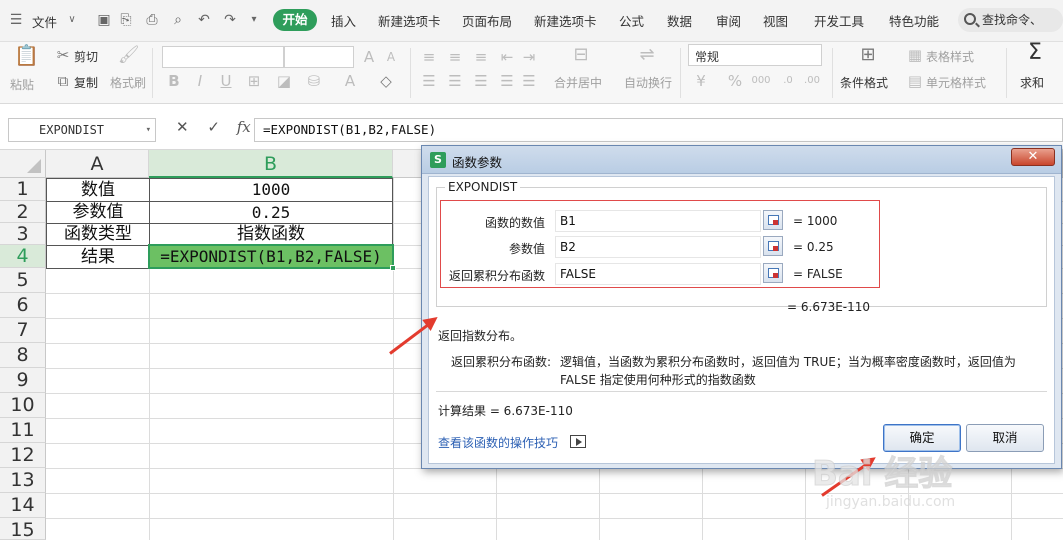 This screenshot has width=1063, height=543. What do you see at coordinates (956, 82) in the screenshot?
I see `cell-style-button: 单元格样式` at bounding box center [956, 82].